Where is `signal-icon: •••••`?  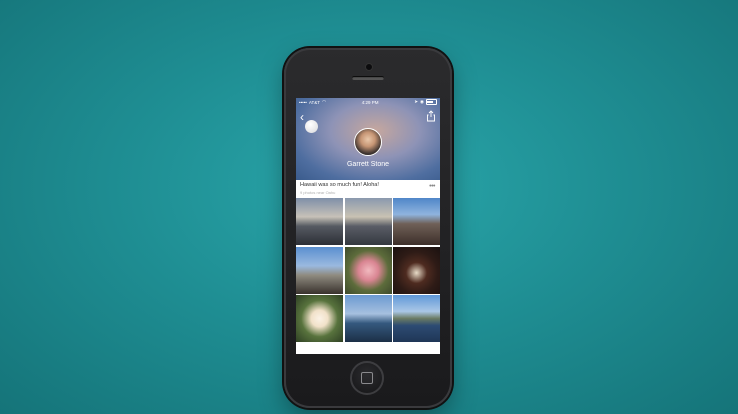 signal-icon: ••••• is located at coordinates (303, 102).